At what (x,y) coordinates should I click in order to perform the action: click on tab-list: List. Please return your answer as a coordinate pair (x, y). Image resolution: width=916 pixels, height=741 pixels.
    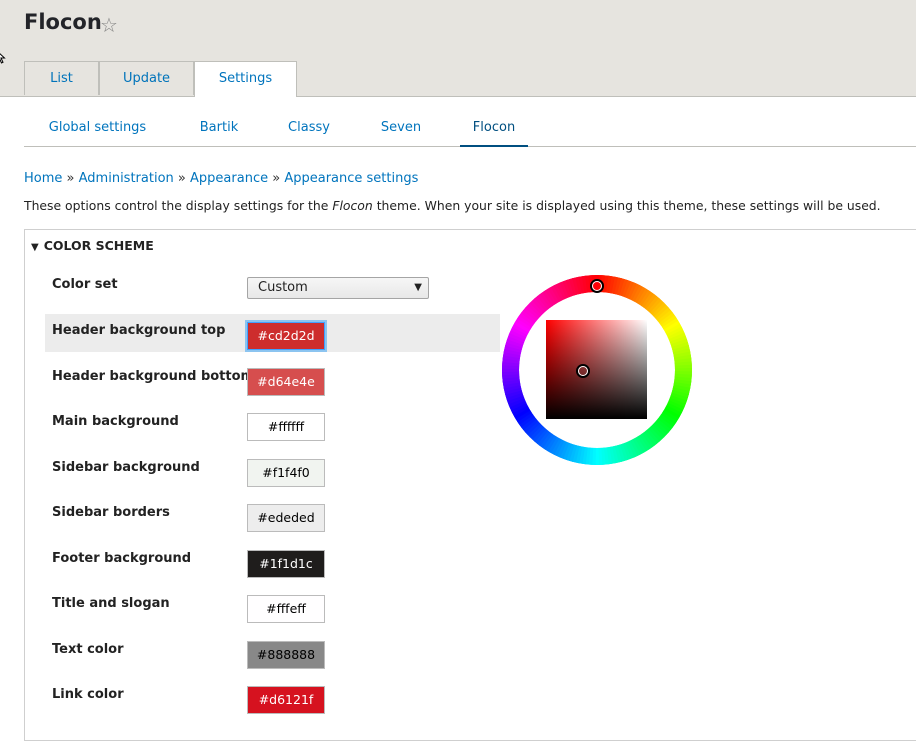
    Looking at the image, I should click on (61, 78).